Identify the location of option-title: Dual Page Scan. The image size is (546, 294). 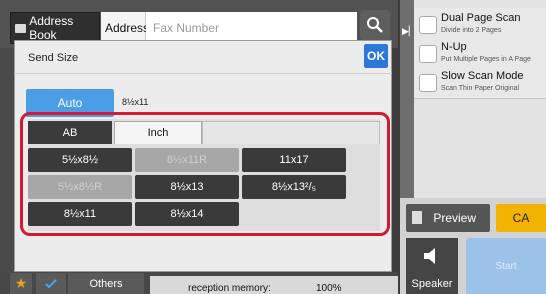
(481, 18).